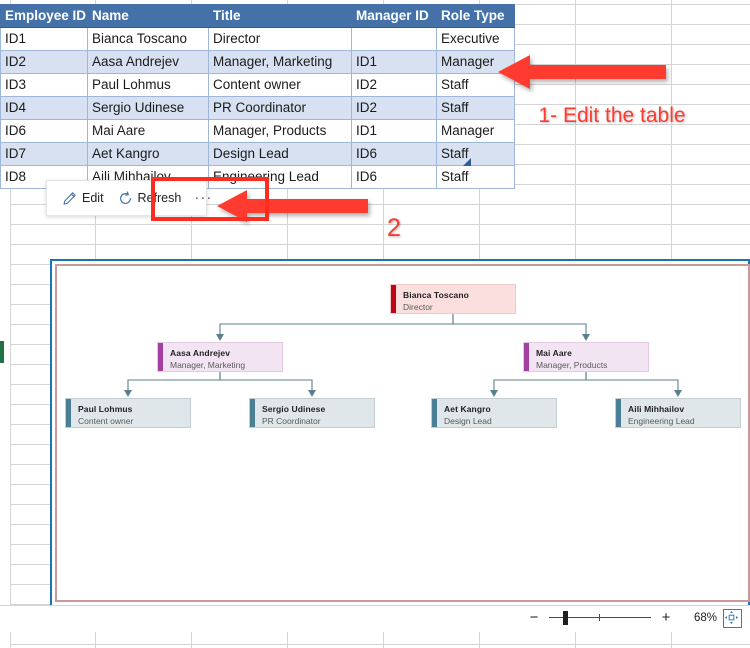 The height and width of the screenshot is (648, 750). What do you see at coordinates (475, 39) in the screenshot?
I see `table-cell: Executive` at bounding box center [475, 39].